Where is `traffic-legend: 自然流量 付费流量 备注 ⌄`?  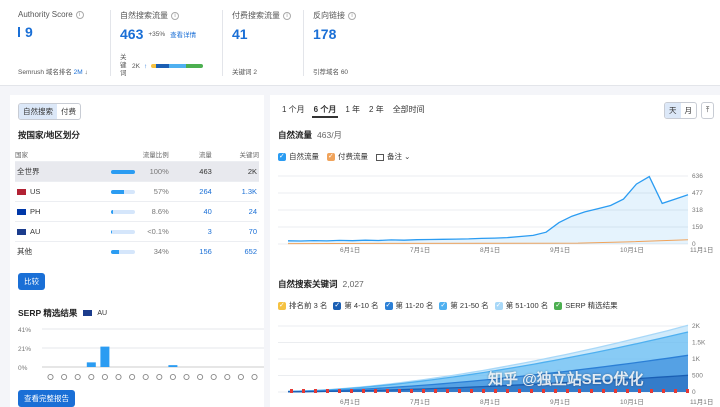 traffic-legend: 自然流量 付费流量 备注 ⌄ is located at coordinates (344, 156).